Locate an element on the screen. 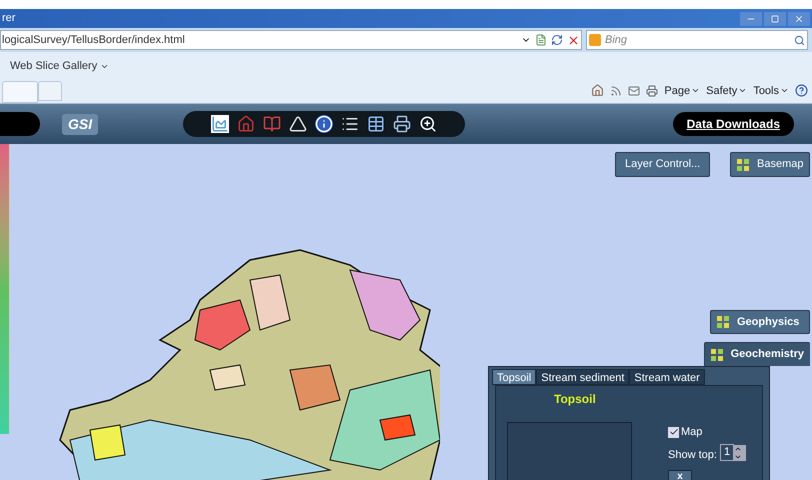 The width and height of the screenshot is (812, 480). zoom-icon is located at coordinates (428, 124).